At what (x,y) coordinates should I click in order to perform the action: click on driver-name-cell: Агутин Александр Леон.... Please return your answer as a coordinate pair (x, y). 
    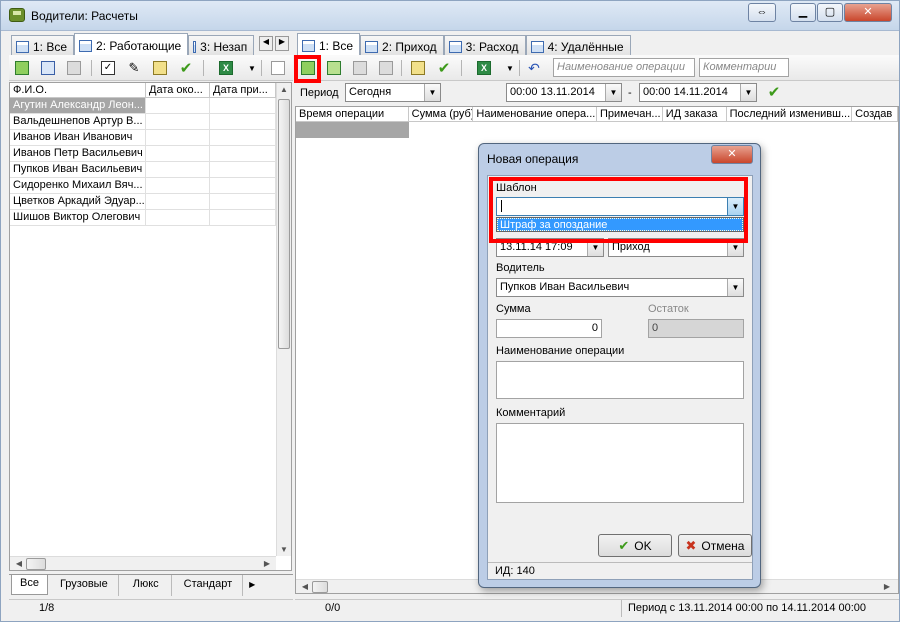
    Looking at the image, I should click on (78, 105).